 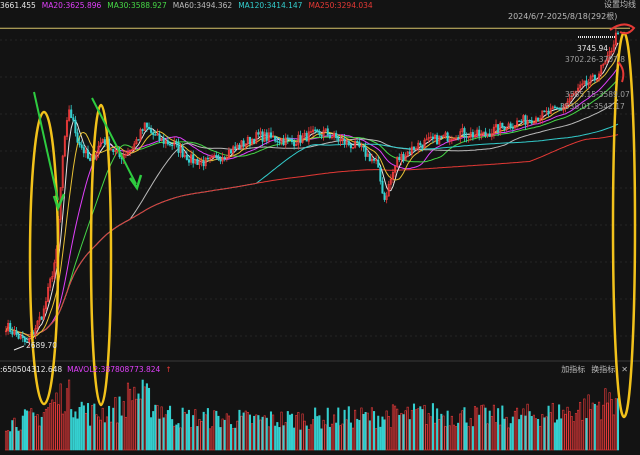 I want to click on volume-legend-item: :650504312.648, so click(x=31, y=369).